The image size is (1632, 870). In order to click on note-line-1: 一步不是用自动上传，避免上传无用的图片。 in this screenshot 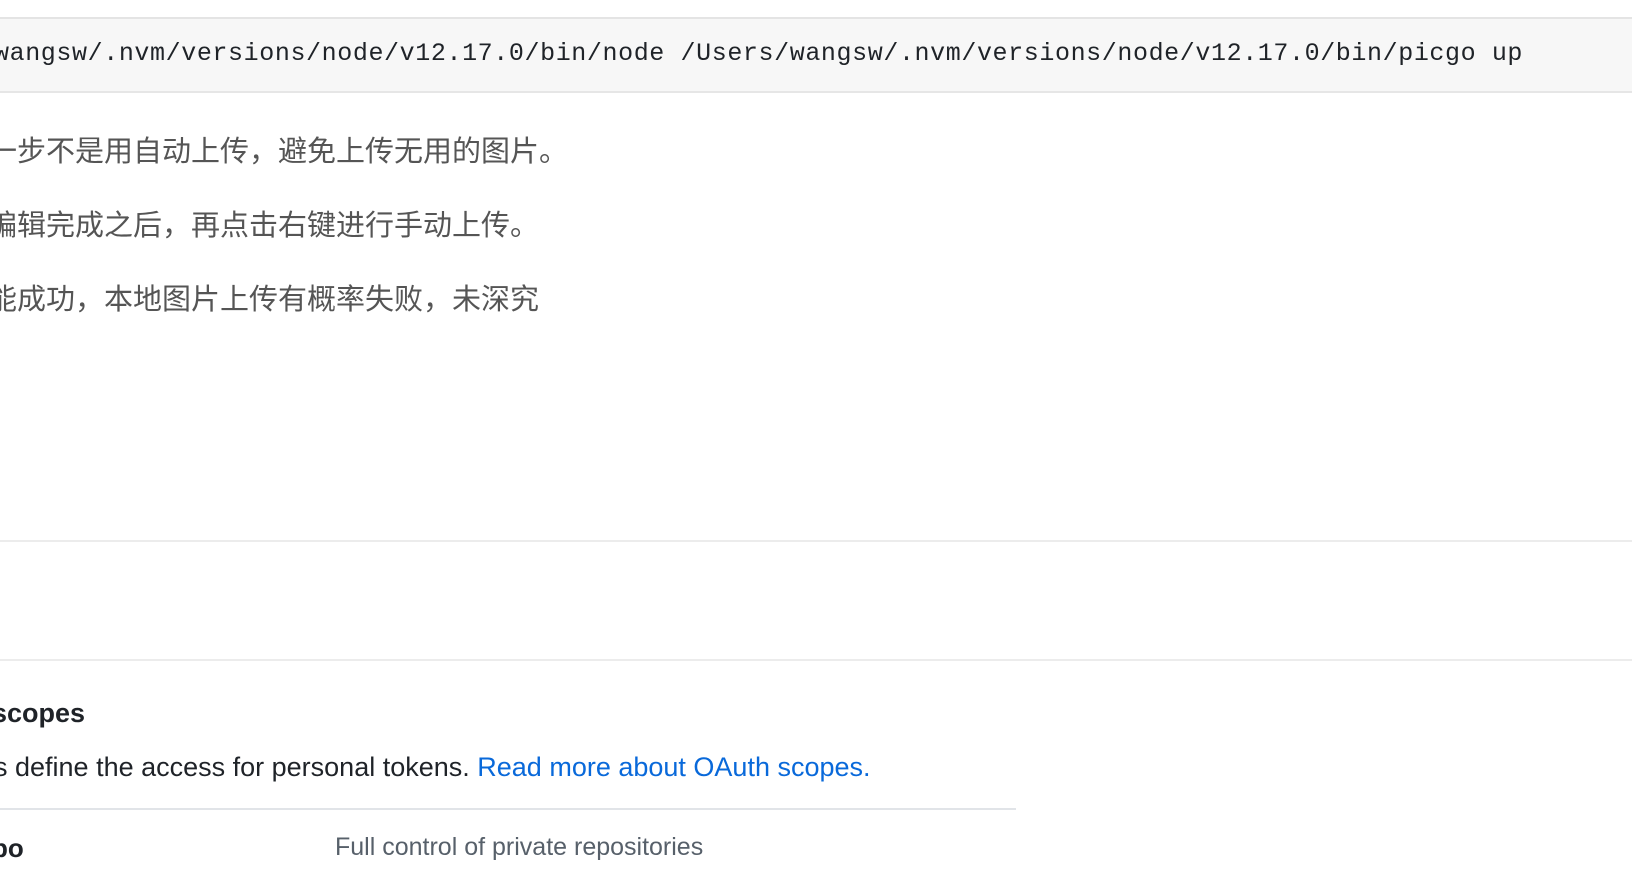, I will do `click(284, 151)`.